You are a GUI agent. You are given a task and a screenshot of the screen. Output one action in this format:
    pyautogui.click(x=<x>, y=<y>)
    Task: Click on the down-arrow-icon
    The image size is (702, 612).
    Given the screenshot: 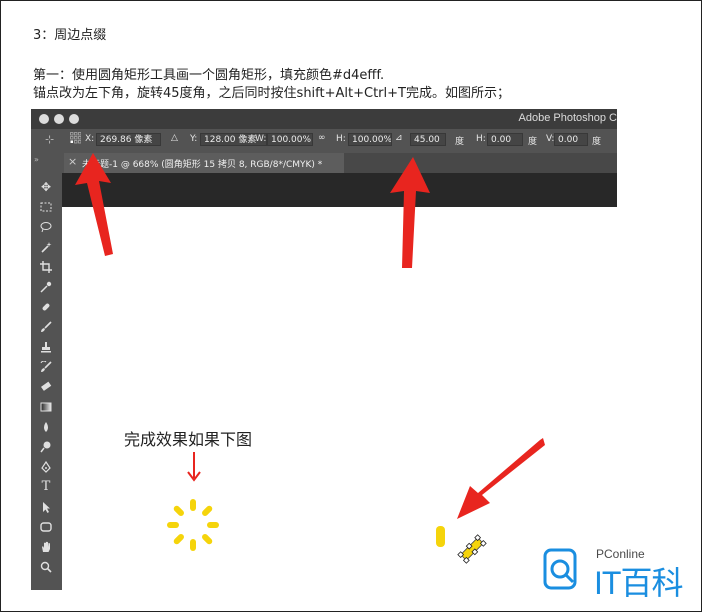 What is the action you would take?
    pyautogui.click(x=194, y=467)
    